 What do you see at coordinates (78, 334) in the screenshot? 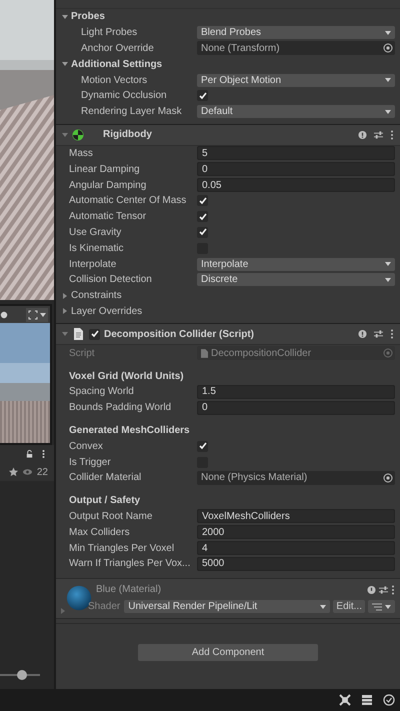
I see `script-icon` at bounding box center [78, 334].